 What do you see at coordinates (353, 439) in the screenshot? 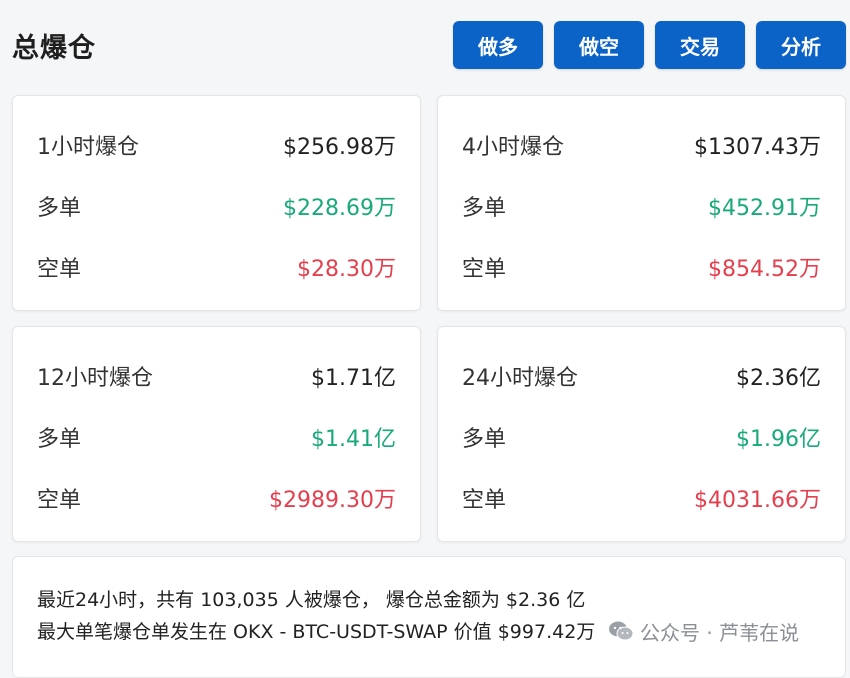
I see `long-value: $1.41亿` at bounding box center [353, 439].